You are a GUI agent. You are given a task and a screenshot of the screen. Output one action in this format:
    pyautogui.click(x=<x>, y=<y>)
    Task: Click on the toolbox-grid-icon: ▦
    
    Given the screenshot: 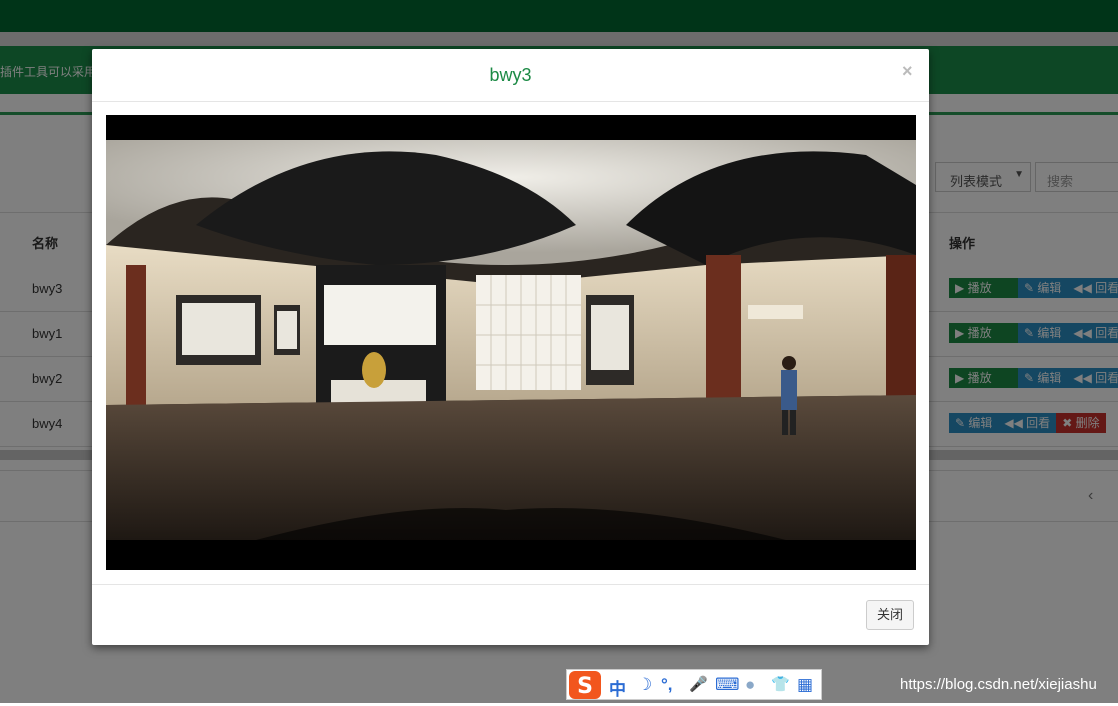 What is the action you would take?
    pyautogui.click(x=805, y=685)
    